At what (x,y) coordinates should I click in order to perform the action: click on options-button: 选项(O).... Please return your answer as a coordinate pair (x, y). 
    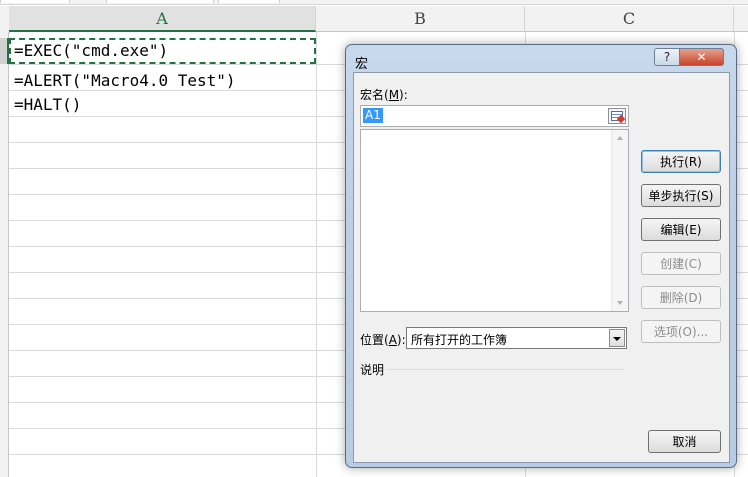
    Looking at the image, I should click on (681, 331).